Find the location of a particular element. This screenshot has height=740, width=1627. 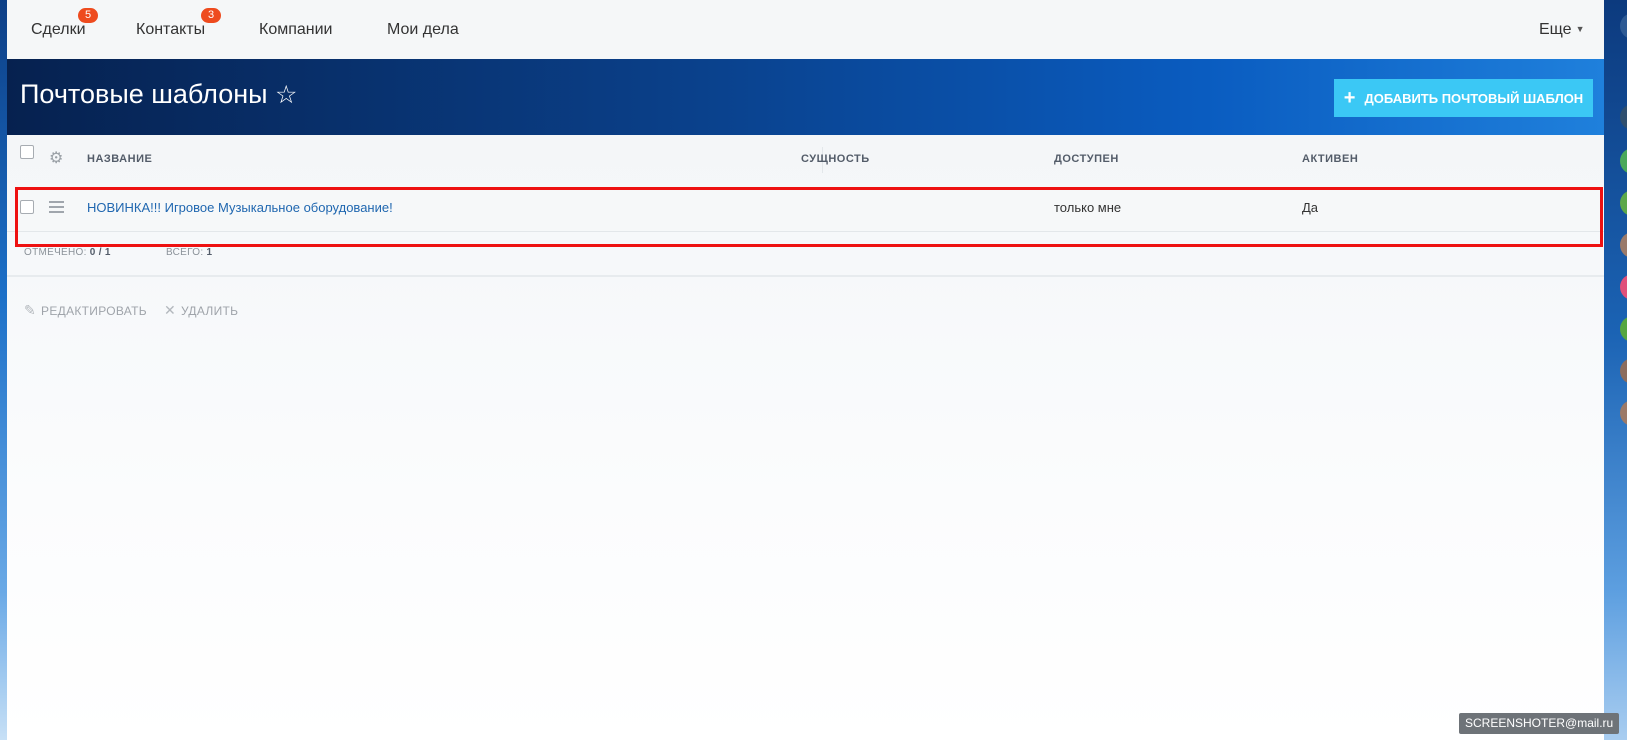

add-button-label: ДОБАВИТЬ ПОЧТОВЫЙ ШАБЛОН is located at coordinates (1474, 98).